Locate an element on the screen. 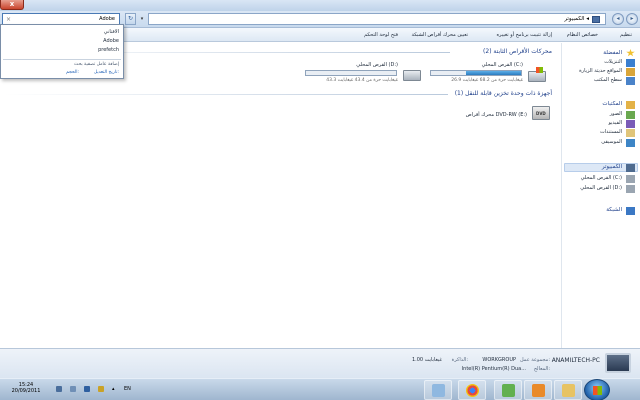 The image size is (640, 400). group-divider is located at coordinates (226, 94).